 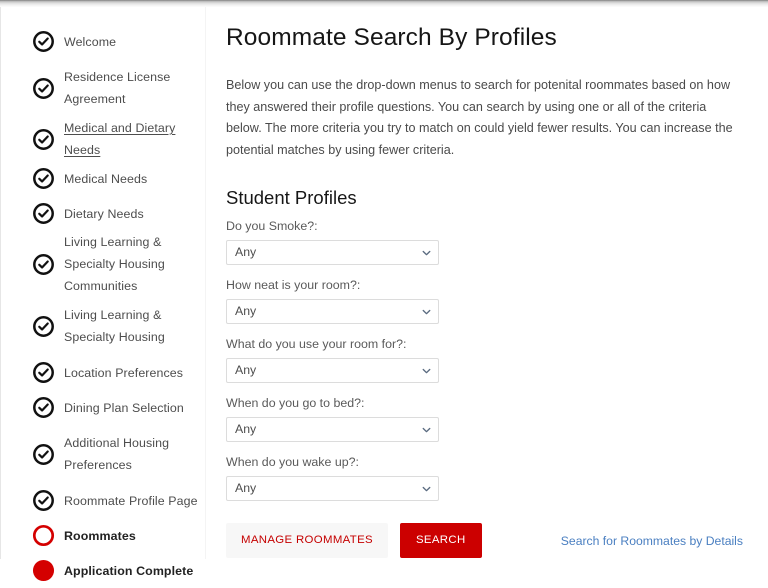 I want to click on manage-roommates-button: MANAGE ROOMMATES, so click(x=307, y=541).